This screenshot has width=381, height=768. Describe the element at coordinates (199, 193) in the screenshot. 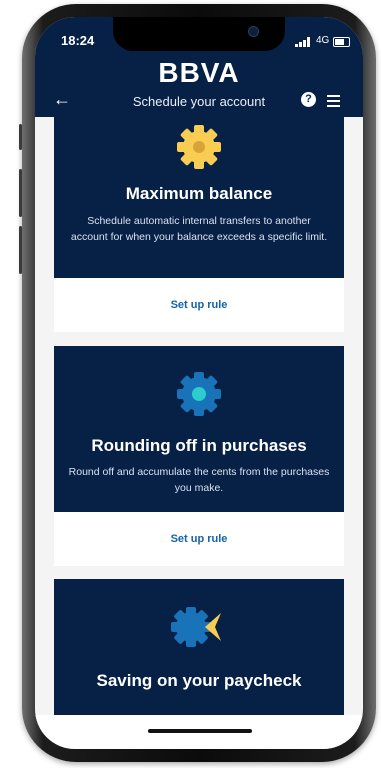

I see `card-title: Maximum balance` at that location.